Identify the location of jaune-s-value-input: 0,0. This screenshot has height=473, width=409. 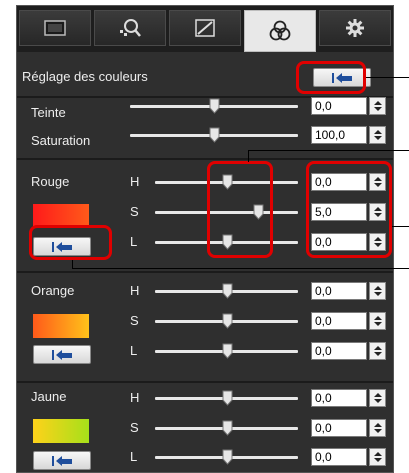
(339, 428).